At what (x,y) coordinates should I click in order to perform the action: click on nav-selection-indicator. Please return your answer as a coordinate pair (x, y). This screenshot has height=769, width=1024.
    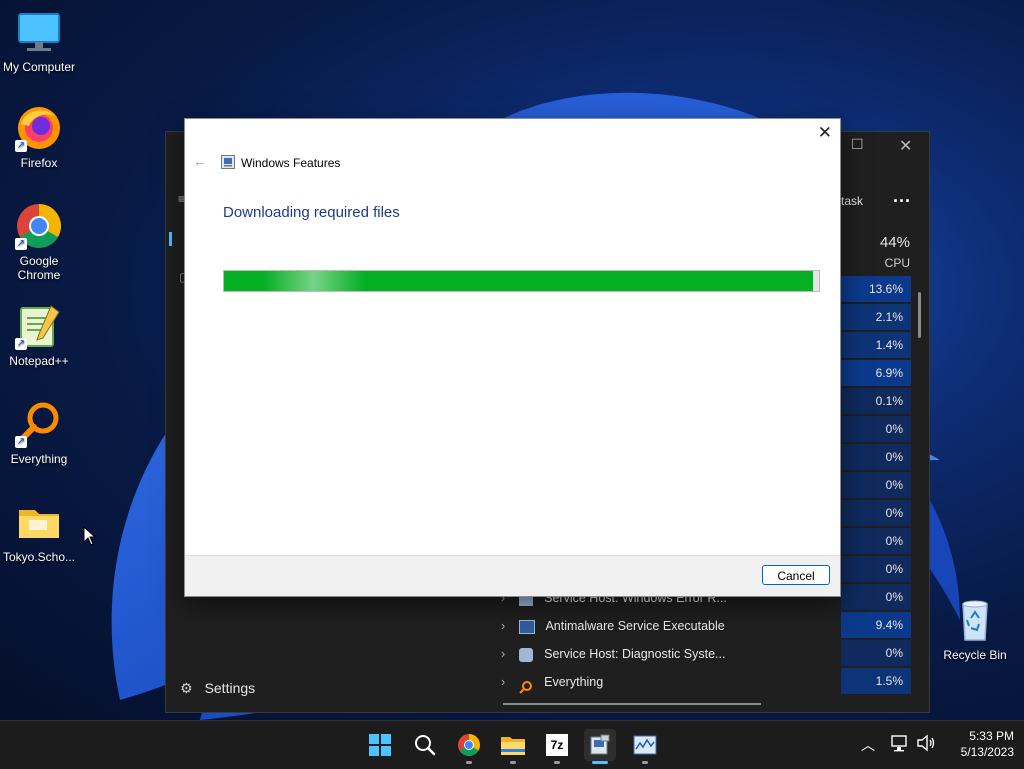
    Looking at the image, I should click on (170, 239).